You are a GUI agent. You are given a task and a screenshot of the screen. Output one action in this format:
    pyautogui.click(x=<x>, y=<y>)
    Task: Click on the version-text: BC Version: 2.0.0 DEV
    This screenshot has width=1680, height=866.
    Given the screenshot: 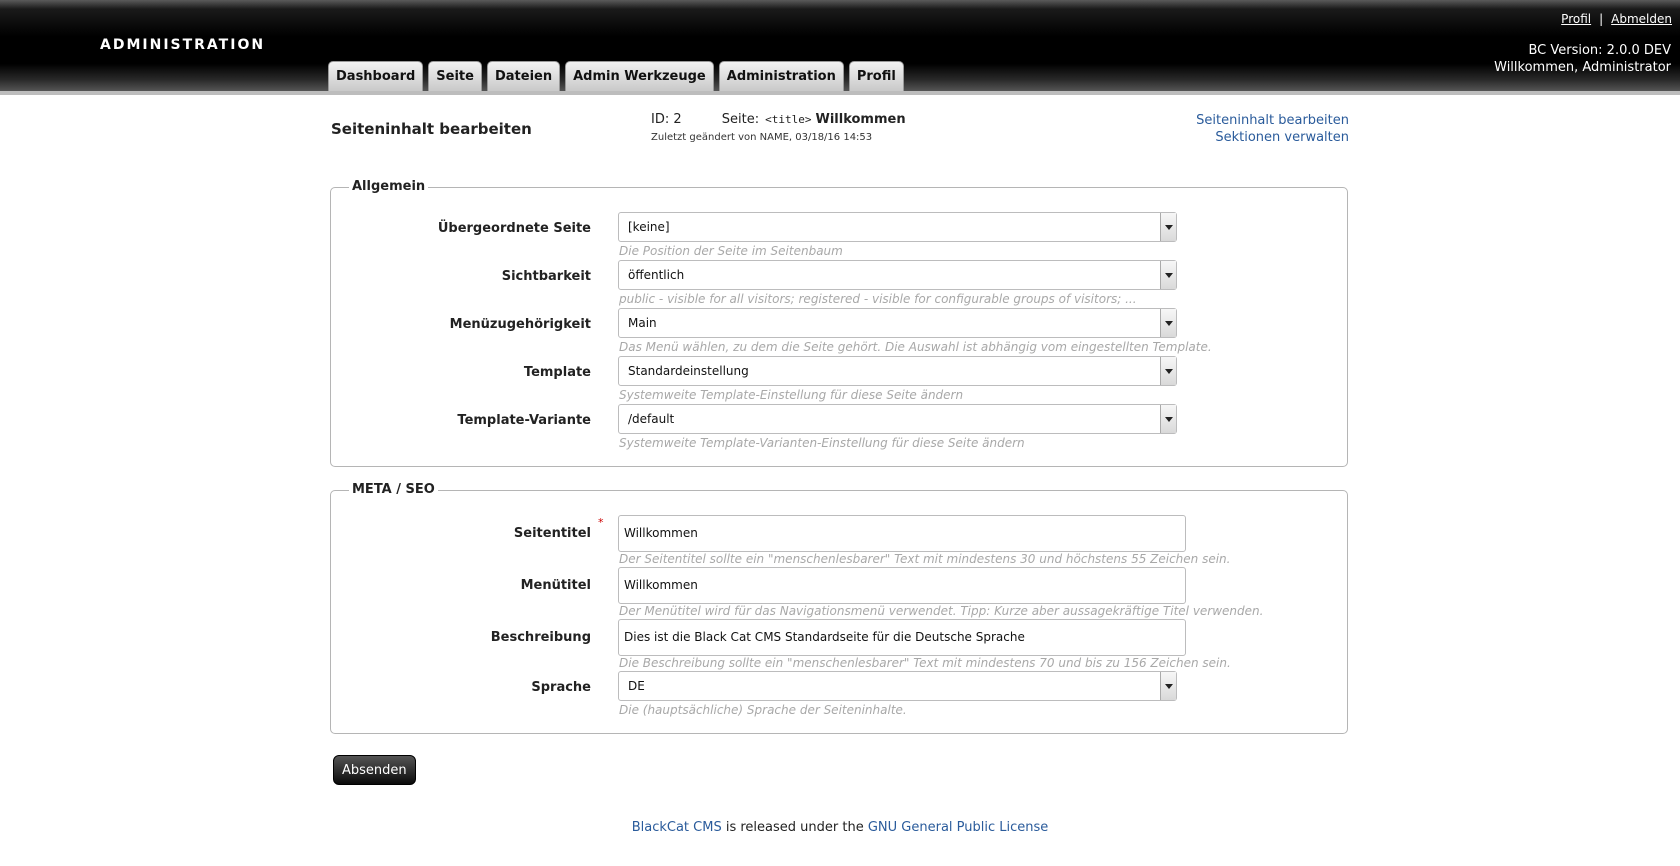 What is the action you would take?
    pyautogui.click(x=1599, y=50)
    